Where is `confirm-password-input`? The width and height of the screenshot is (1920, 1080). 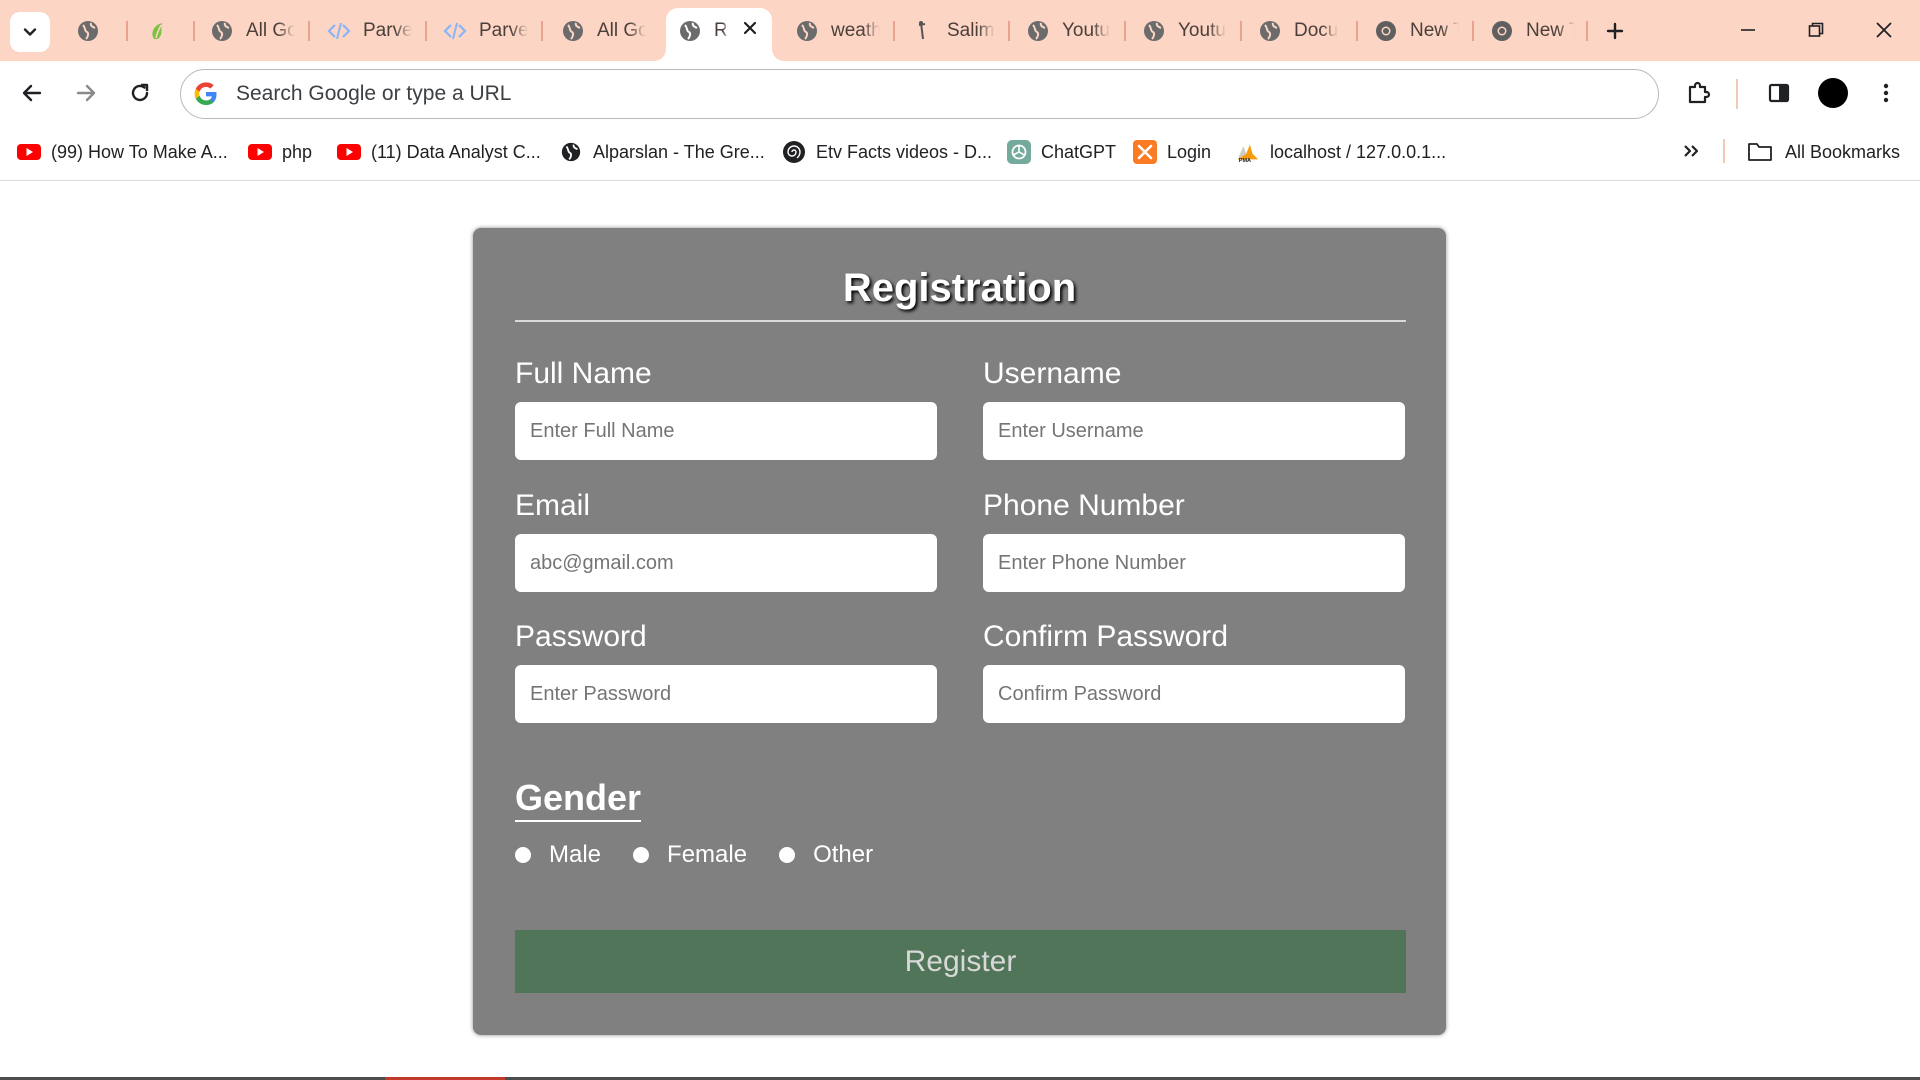 confirm-password-input is located at coordinates (1194, 694).